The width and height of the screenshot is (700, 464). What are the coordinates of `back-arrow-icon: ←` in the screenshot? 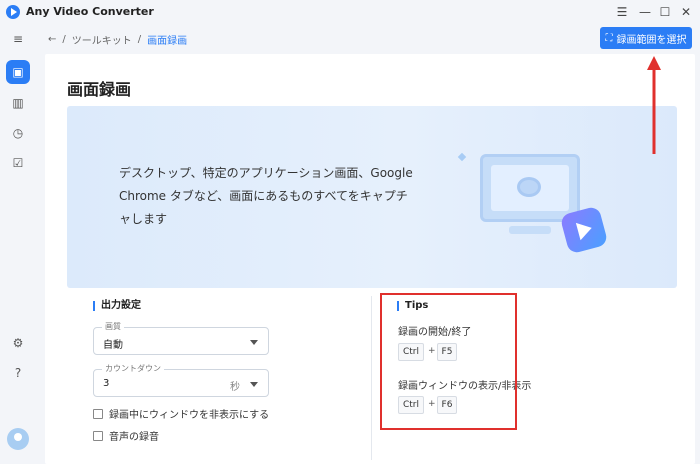 It's located at (52, 39).